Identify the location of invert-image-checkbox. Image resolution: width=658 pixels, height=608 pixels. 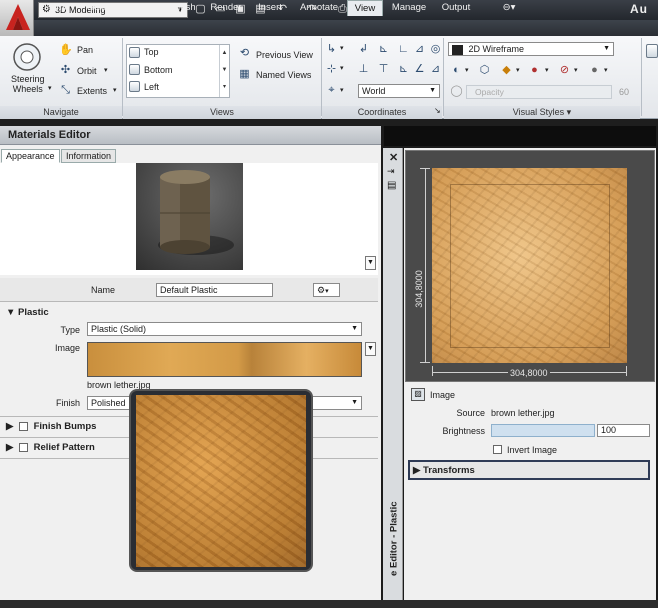
(497, 449).